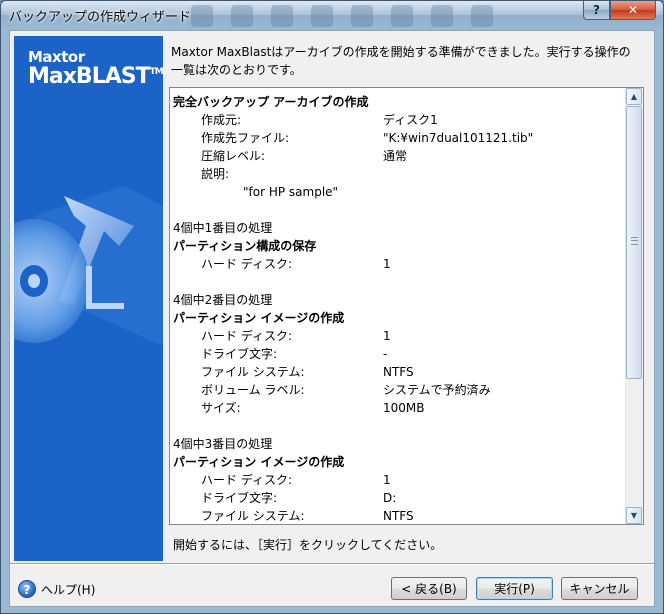  I want to click on summary-row: ドライブ文字: D:, so click(299, 498).